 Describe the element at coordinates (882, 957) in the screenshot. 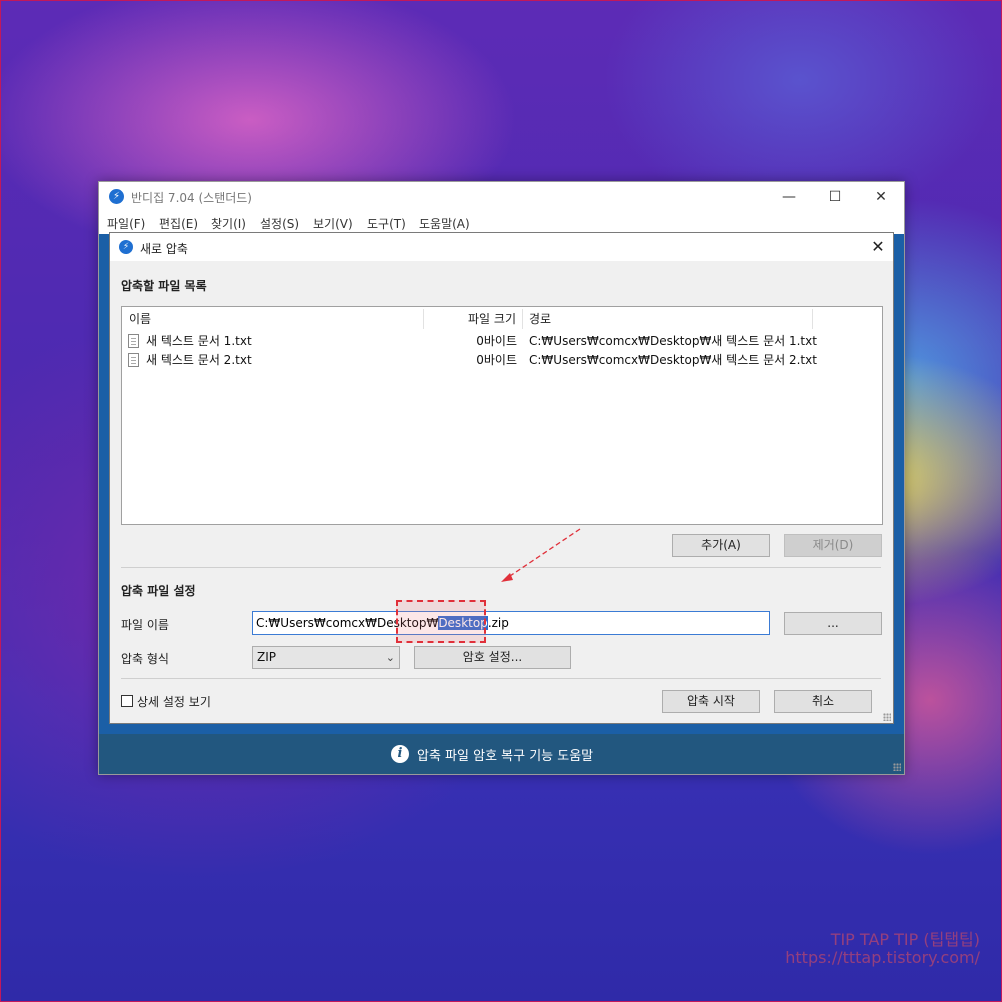

I see `watermark-url: https://tttap.tistory.com/` at that location.